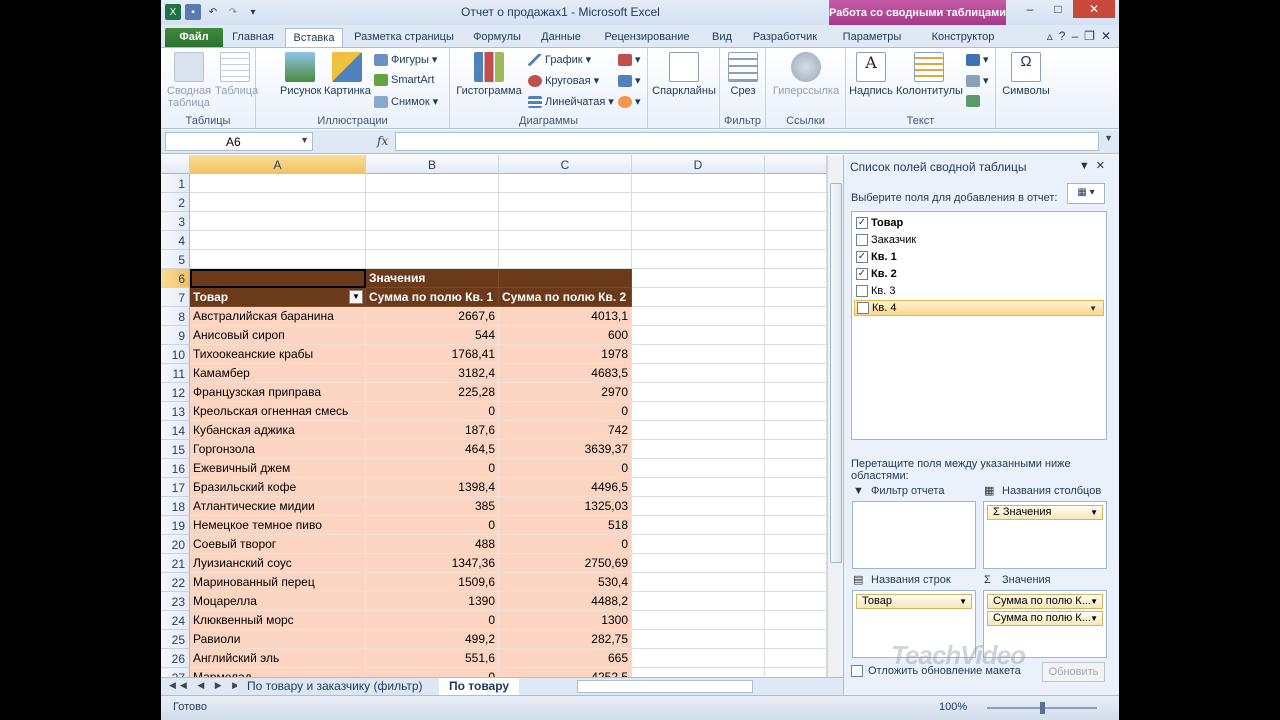 This screenshot has width=1280, height=720. I want to click on q2-sum-cell: 282,75, so click(565, 639).